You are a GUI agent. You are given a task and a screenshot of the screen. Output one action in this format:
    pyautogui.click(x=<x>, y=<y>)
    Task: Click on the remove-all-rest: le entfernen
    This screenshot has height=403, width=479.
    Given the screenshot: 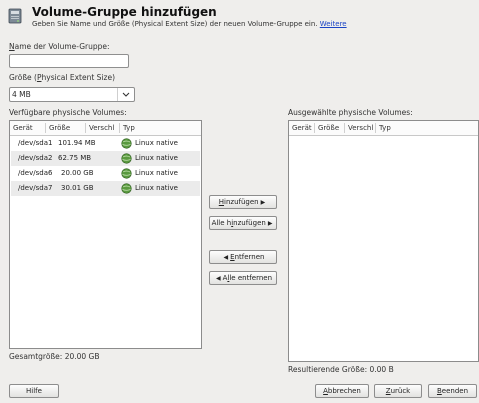 What is the action you would take?
    pyautogui.click(x=251, y=278)
    